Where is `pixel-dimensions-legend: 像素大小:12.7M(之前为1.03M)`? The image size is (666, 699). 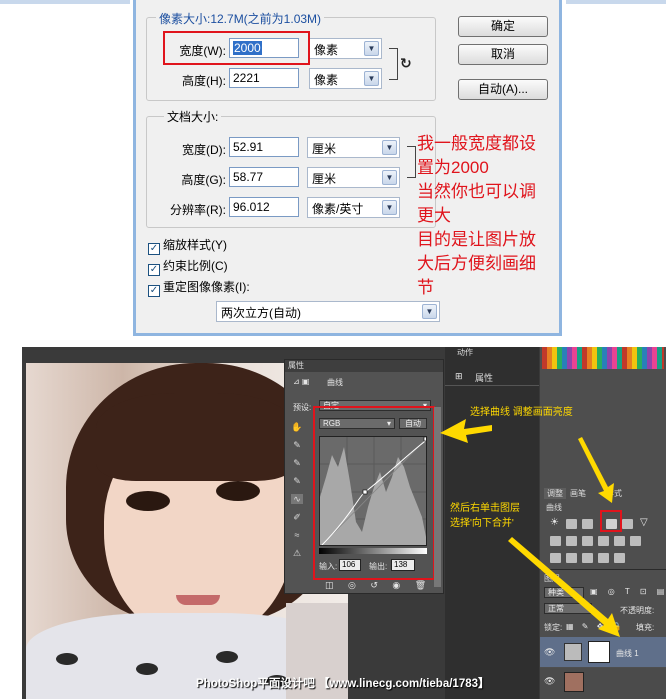 pixel-dimensions-legend: 像素大小:12.7M(之前为1.03M) is located at coordinates (240, 18).